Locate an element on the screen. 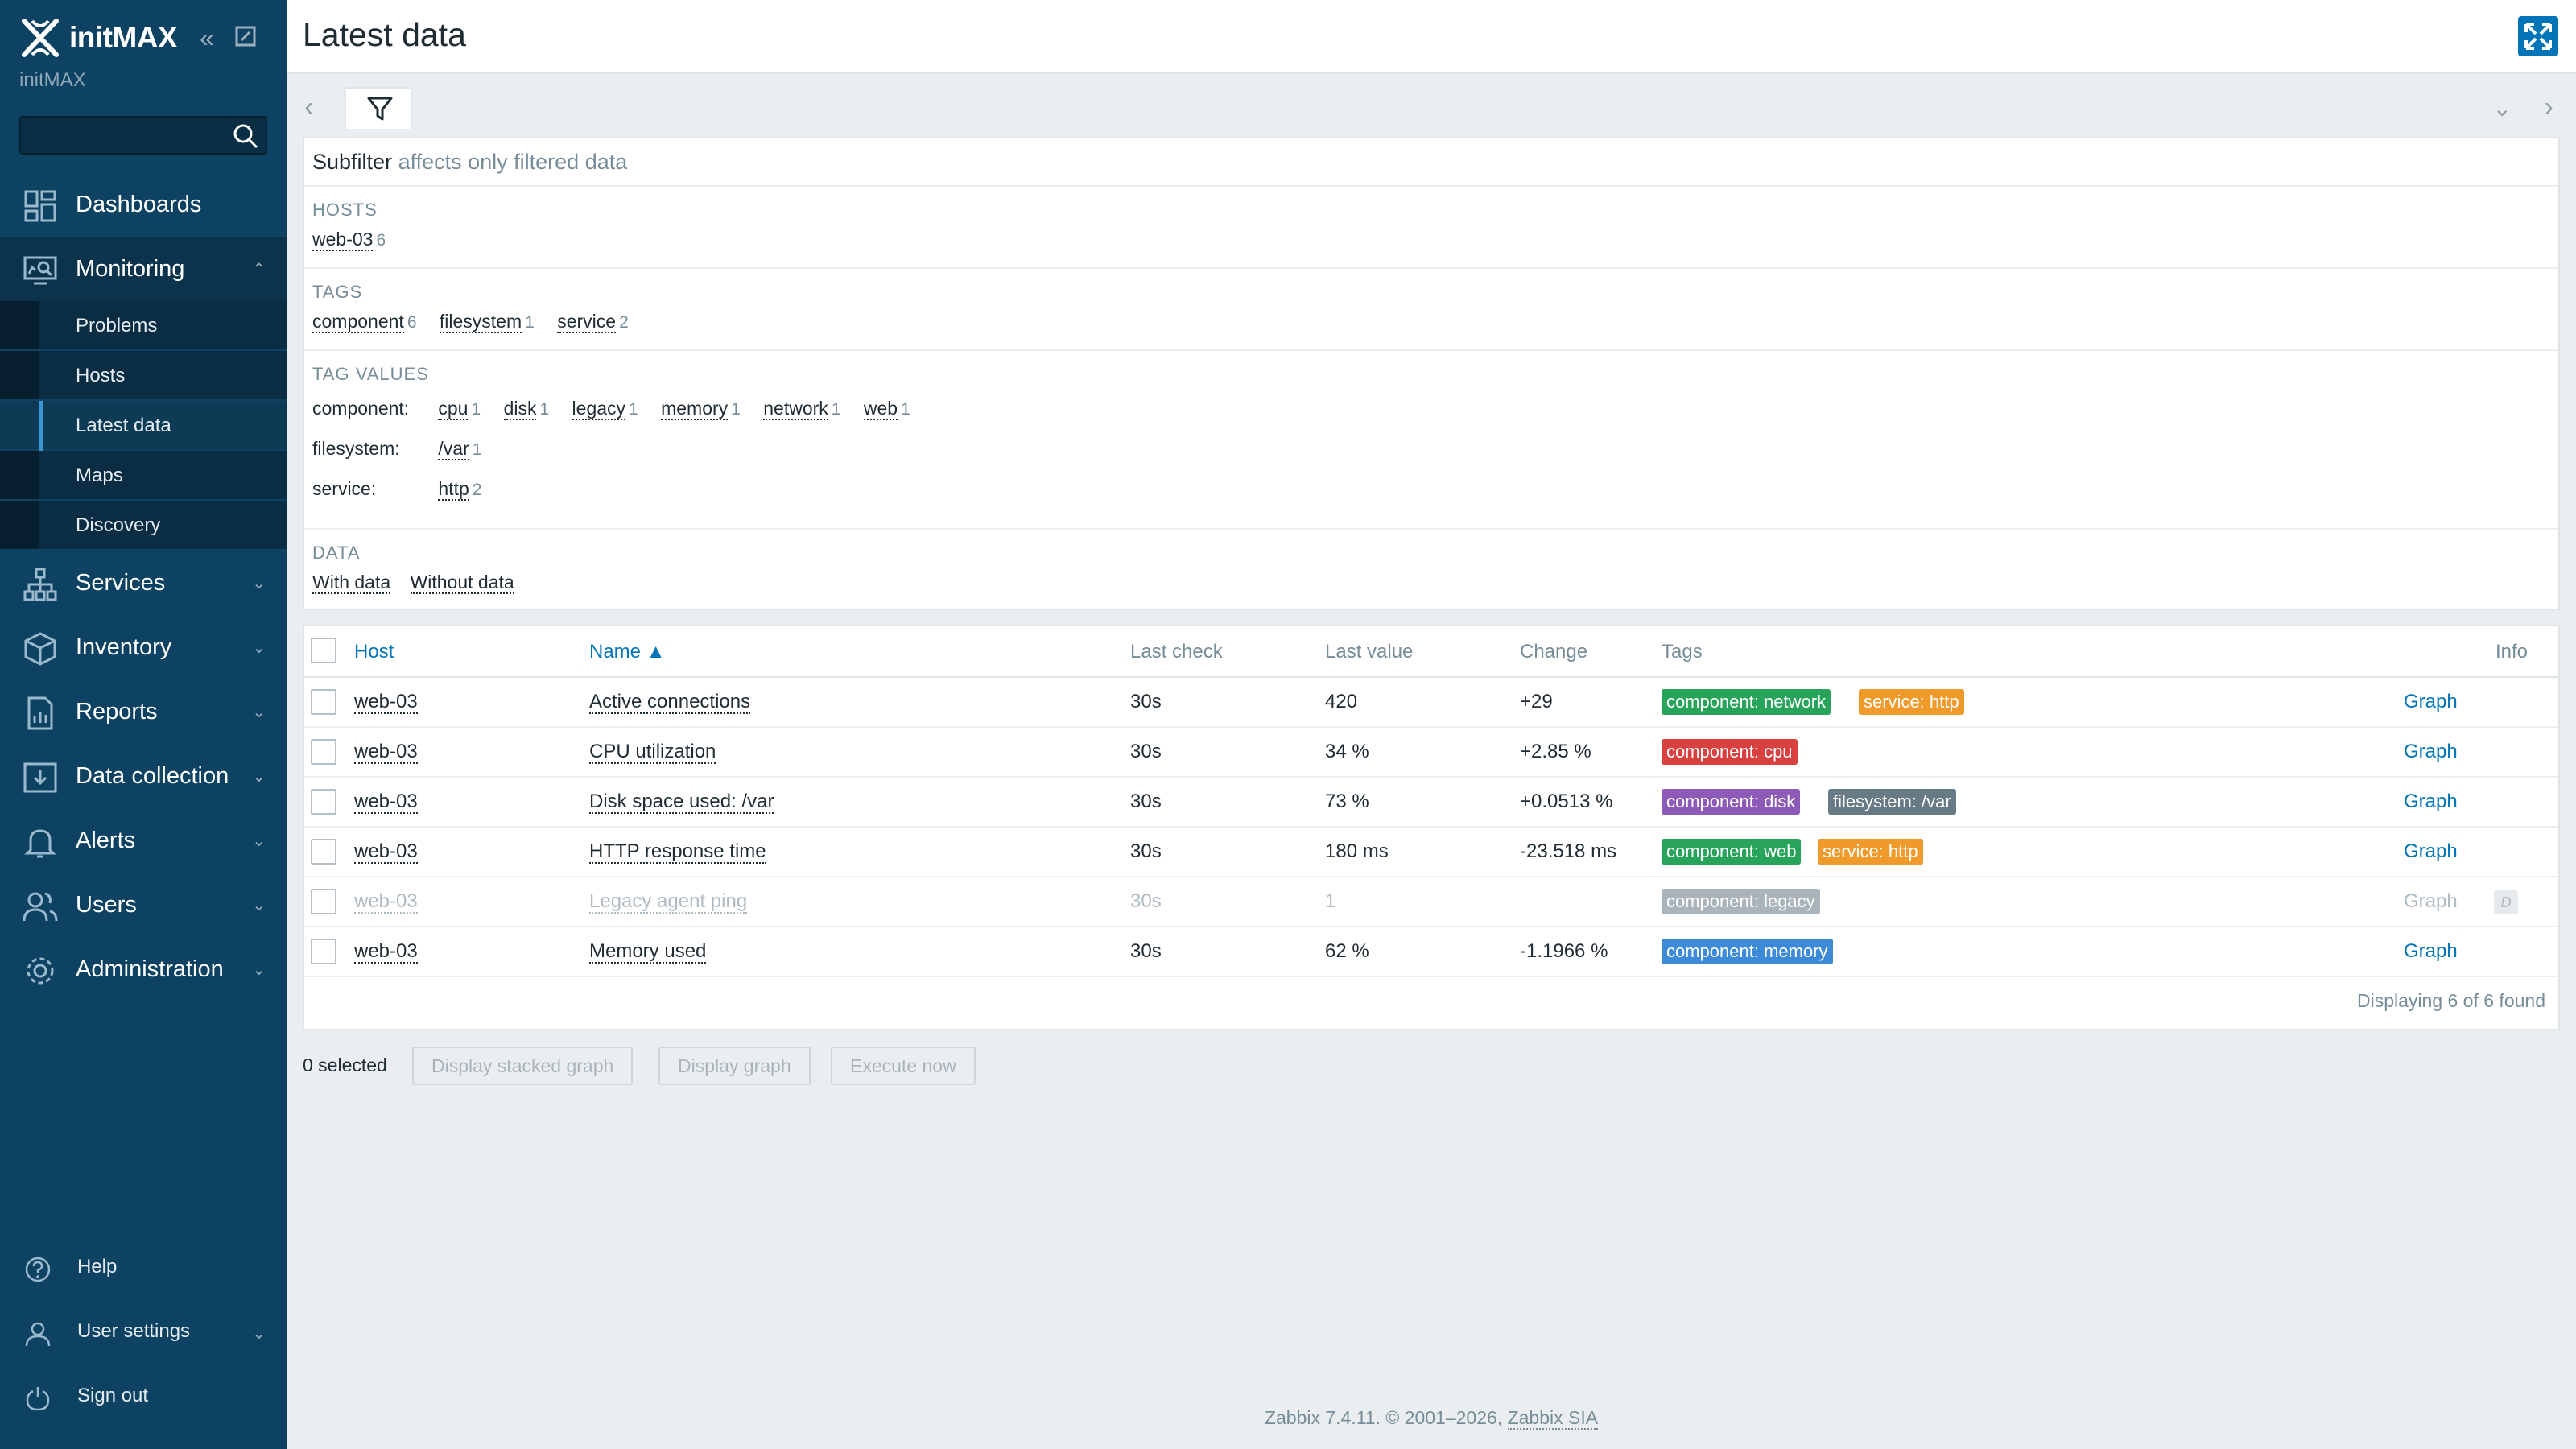  menu-item-data-collection: Data collection ⌄ is located at coordinates (143, 776).